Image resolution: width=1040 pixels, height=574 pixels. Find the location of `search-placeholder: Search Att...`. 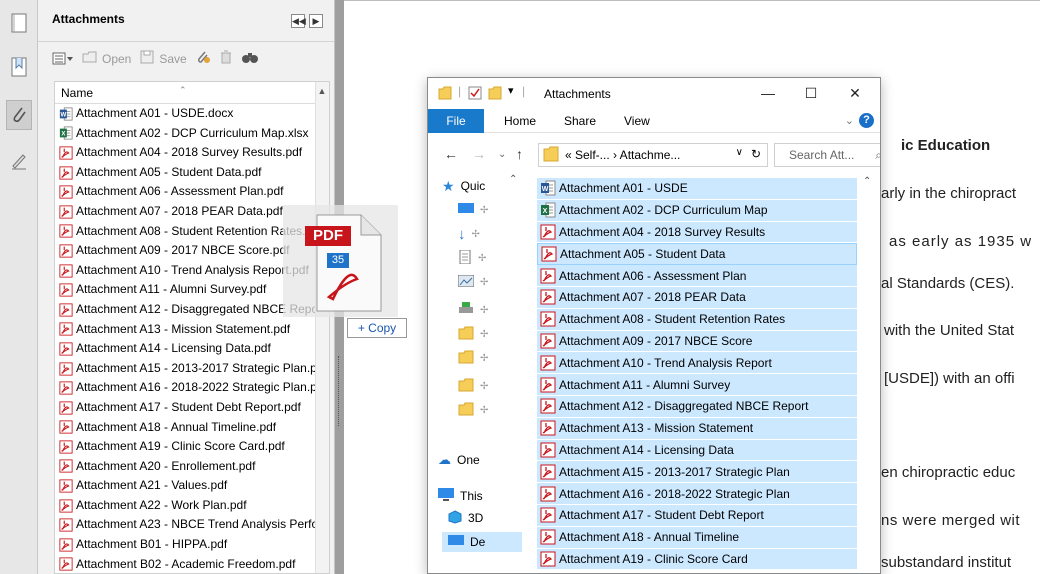

search-placeholder: Search Att... is located at coordinates (822, 155).